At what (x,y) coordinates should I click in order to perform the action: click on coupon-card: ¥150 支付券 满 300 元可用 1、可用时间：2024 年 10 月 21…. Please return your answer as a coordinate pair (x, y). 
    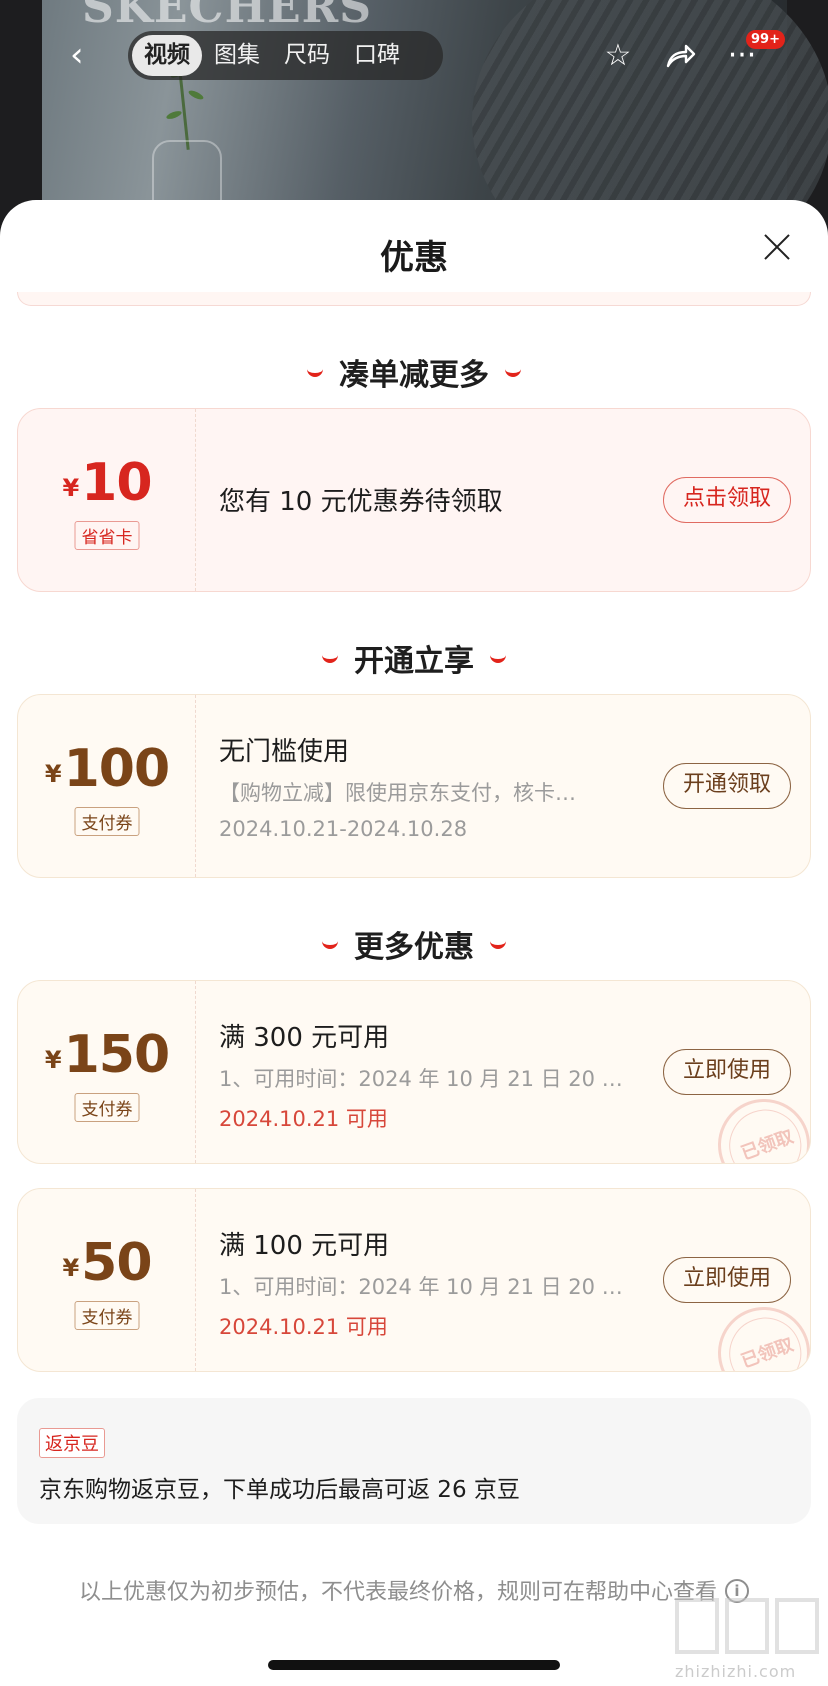
    Looking at the image, I should click on (414, 1072).